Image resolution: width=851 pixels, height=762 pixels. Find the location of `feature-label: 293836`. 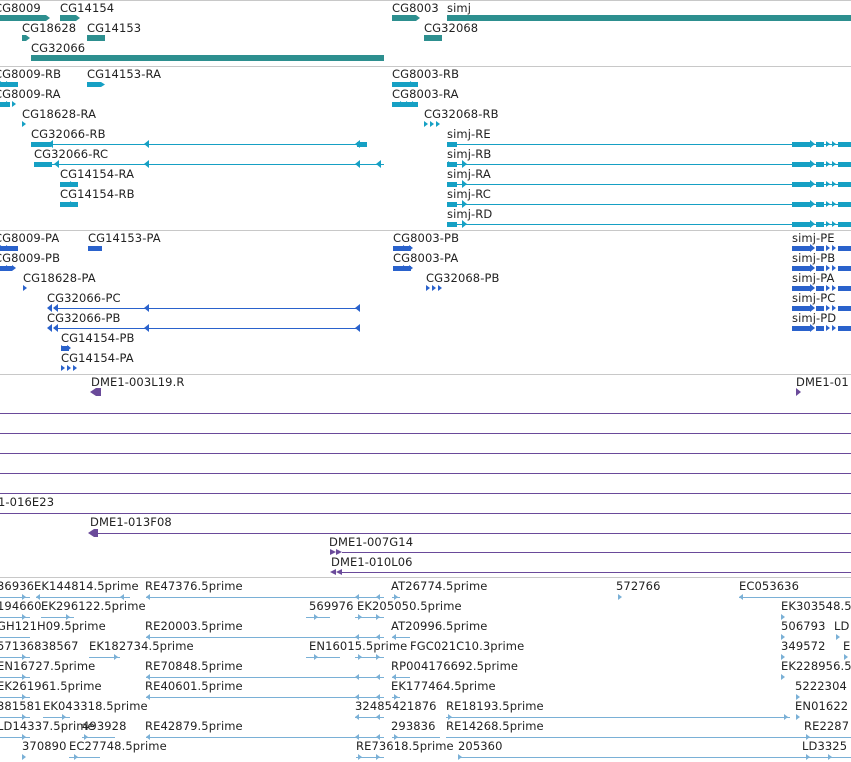

feature-label: 293836 is located at coordinates (413, 726).